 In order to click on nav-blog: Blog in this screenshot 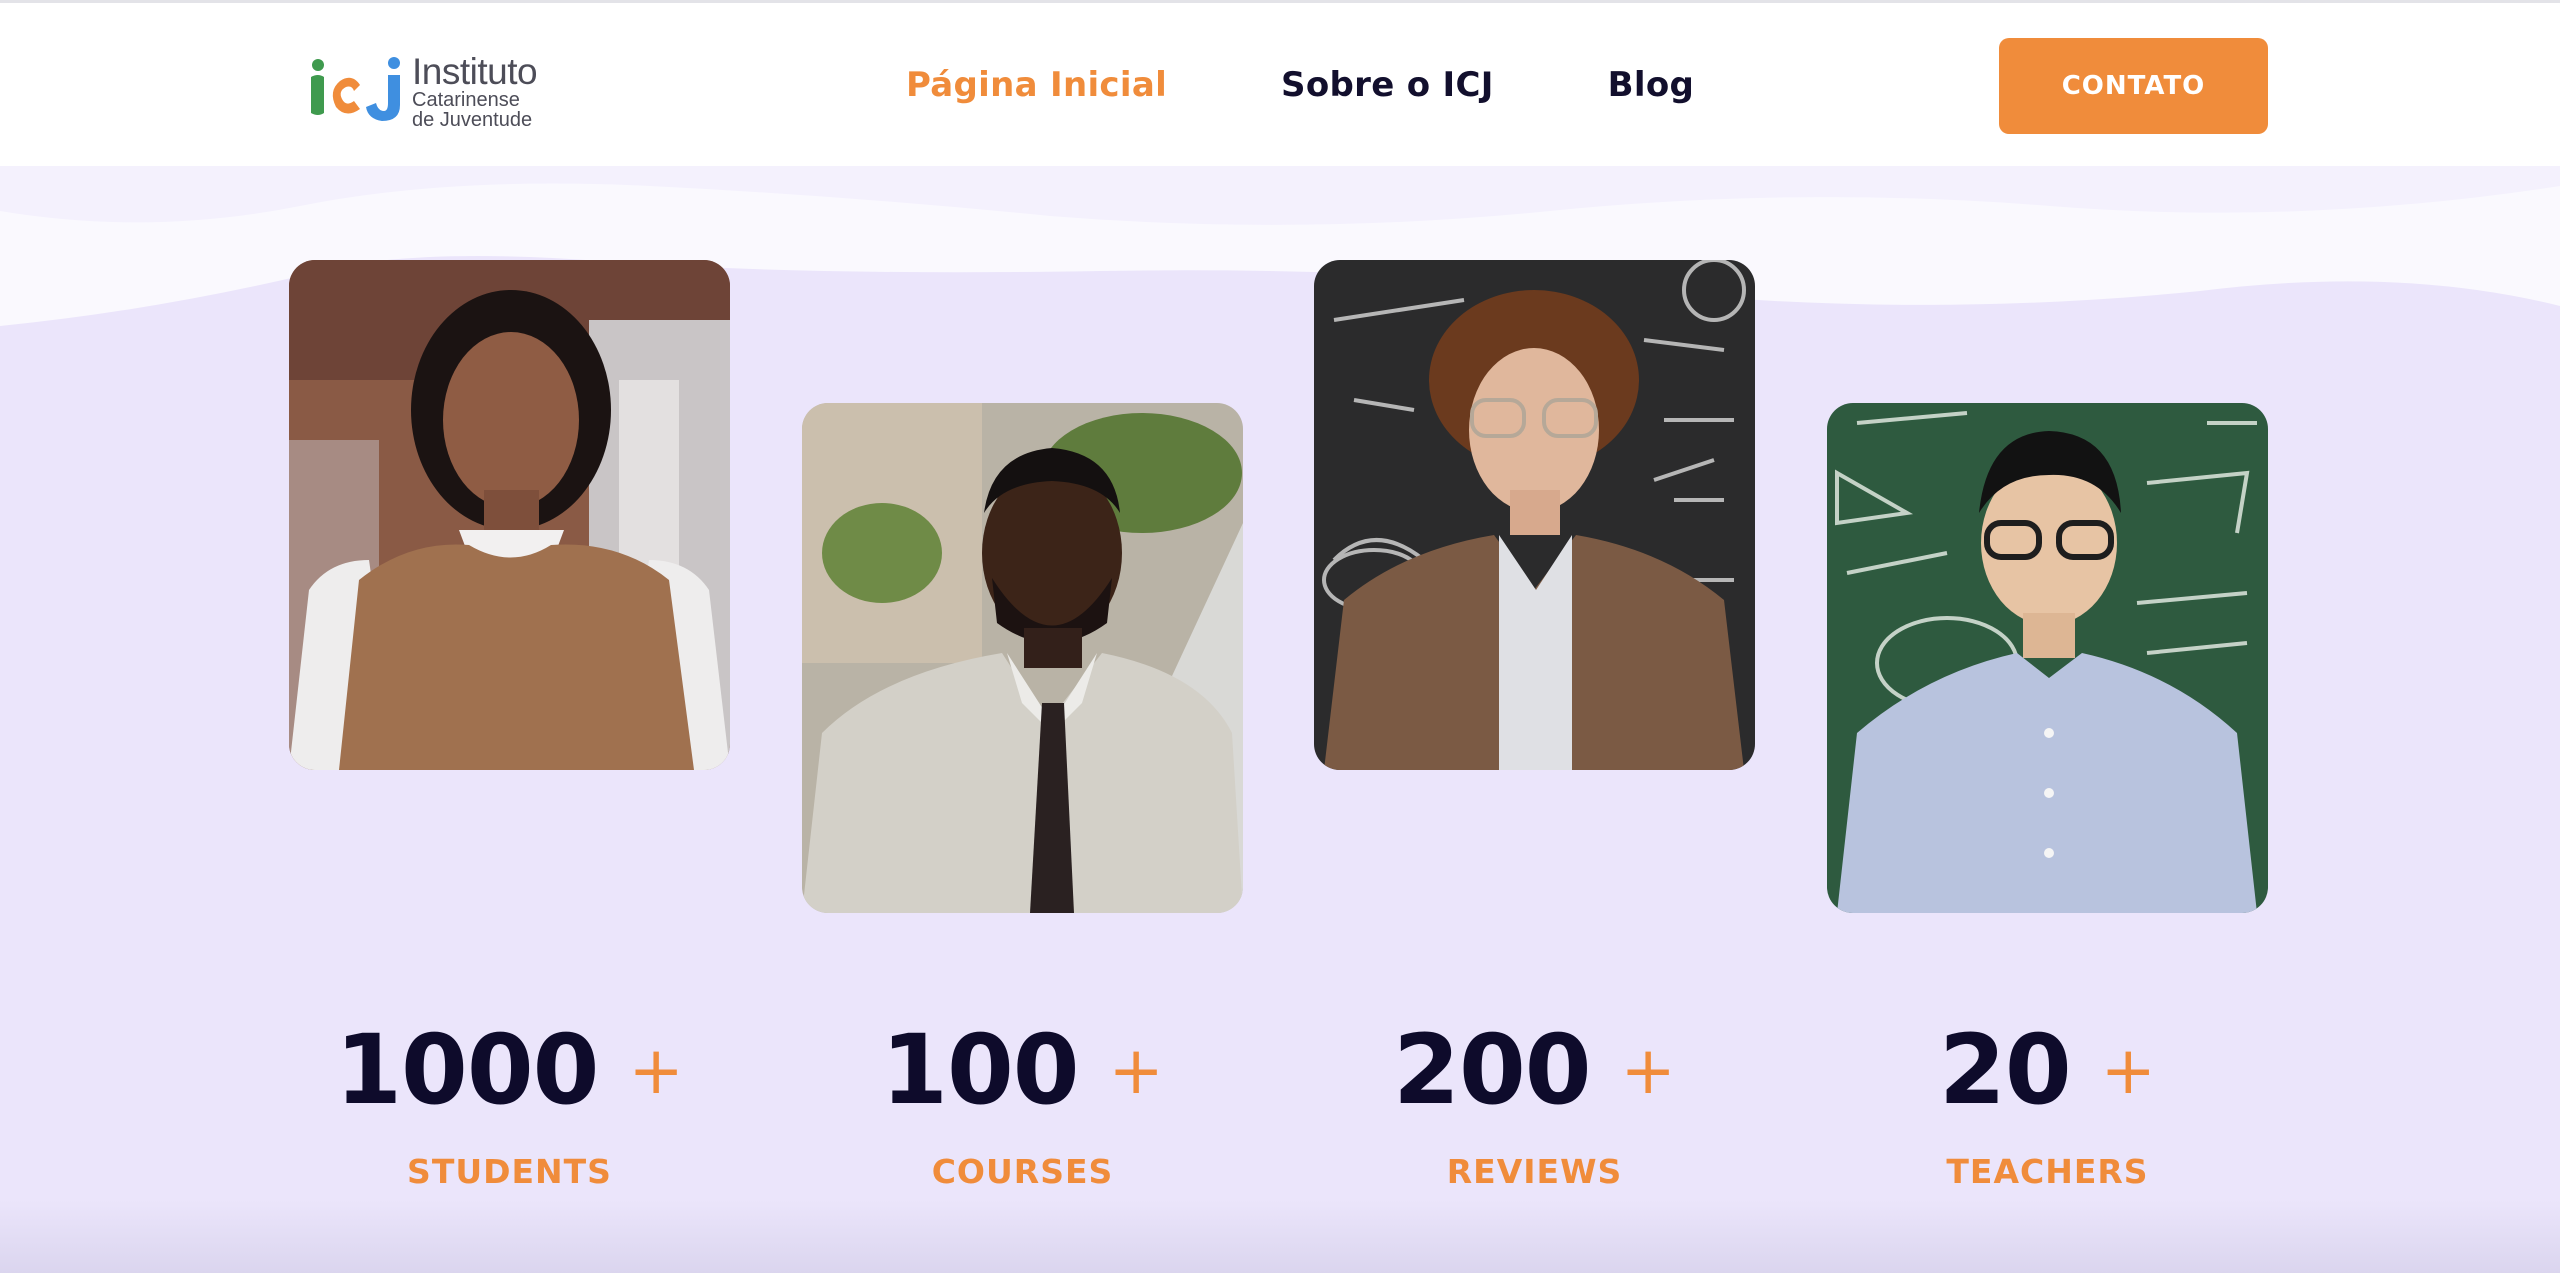, I will do `click(1651, 85)`.